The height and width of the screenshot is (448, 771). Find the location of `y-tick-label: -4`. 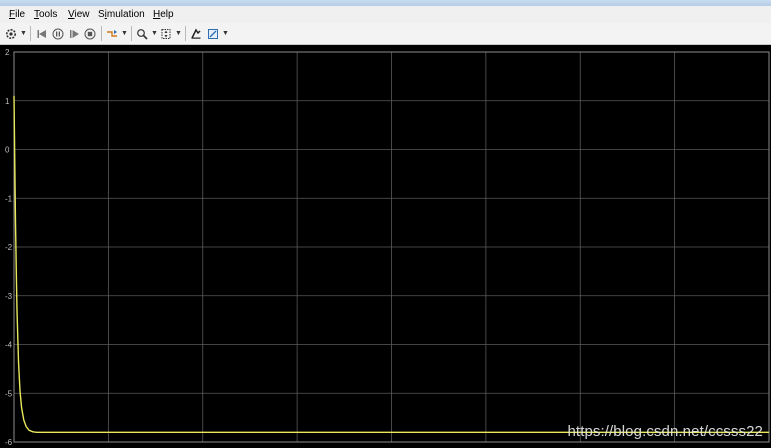

y-tick-label: -4 is located at coordinates (9, 345).